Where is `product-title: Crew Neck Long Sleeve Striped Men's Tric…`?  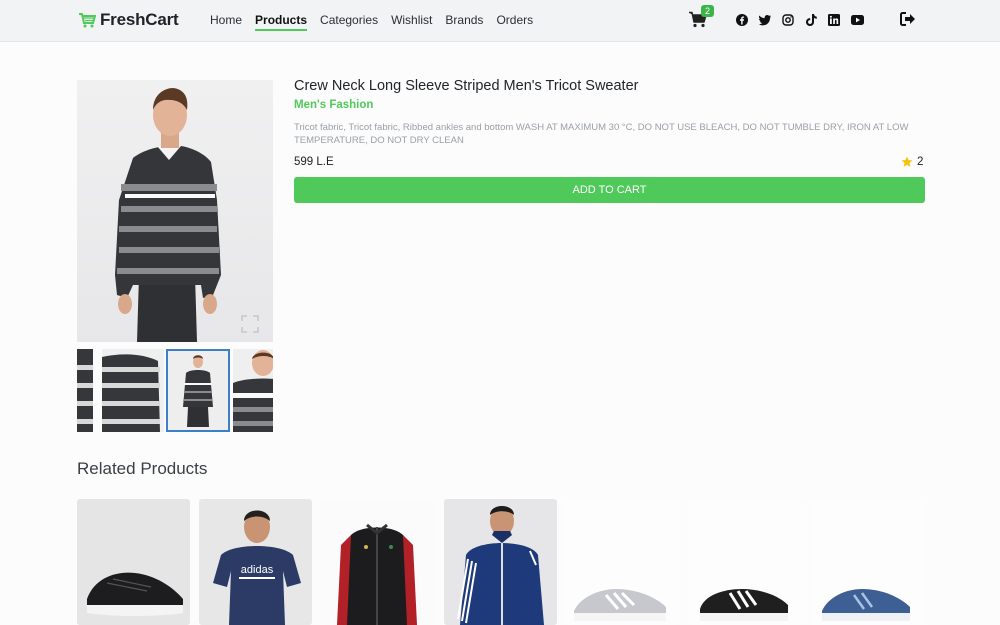
product-title: Crew Neck Long Sleeve Striped Men's Tric… is located at coordinates (466, 86).